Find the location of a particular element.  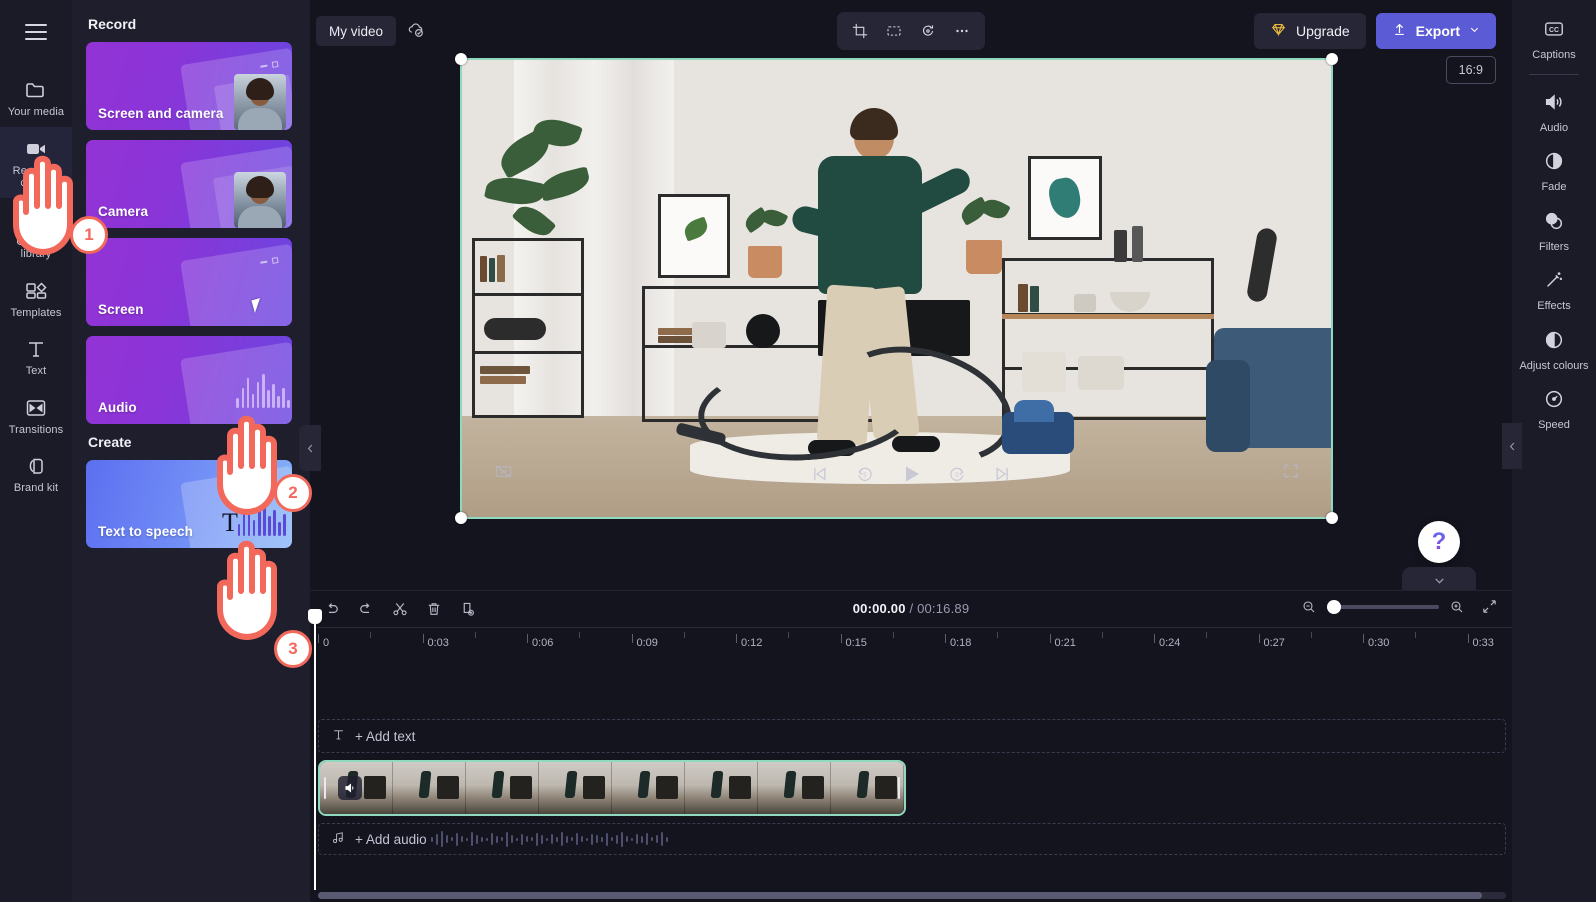

add-audio-track: + Add audio is located at coordinates (912, 839).